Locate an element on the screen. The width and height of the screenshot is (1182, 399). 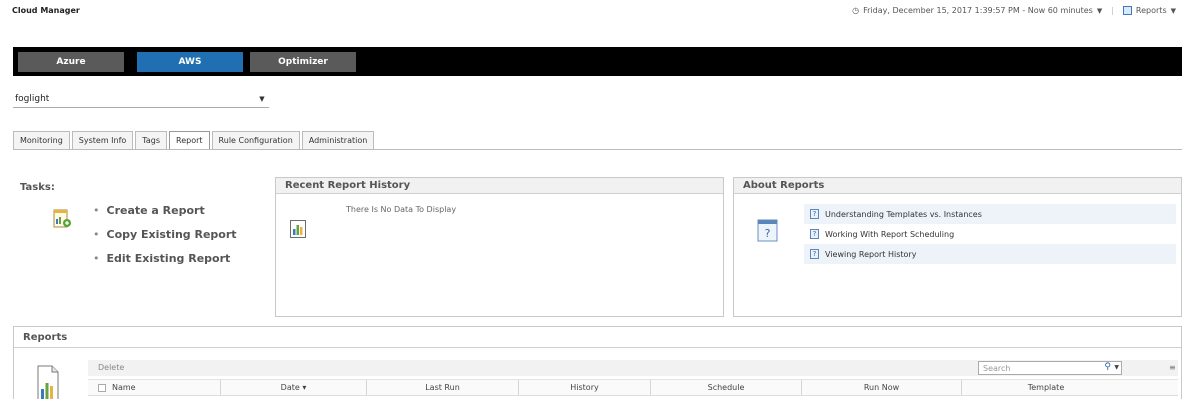
task-label: Create a Report is located at coordinates (155, 210).